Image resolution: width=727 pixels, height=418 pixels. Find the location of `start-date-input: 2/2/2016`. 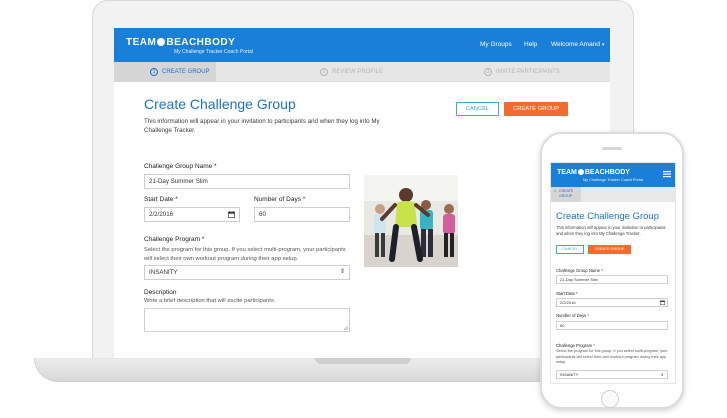

start-date-input: 2/2/2016 is located at coordinates (192, 214).